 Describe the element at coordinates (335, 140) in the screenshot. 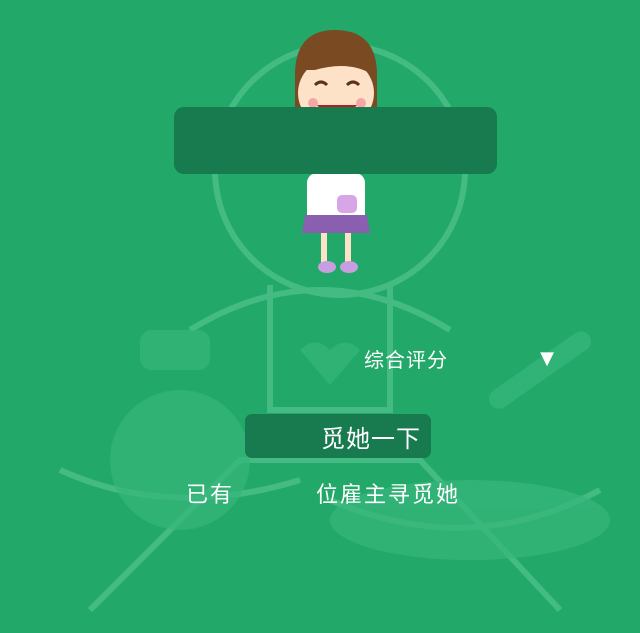

I see `name-panel` at that location.